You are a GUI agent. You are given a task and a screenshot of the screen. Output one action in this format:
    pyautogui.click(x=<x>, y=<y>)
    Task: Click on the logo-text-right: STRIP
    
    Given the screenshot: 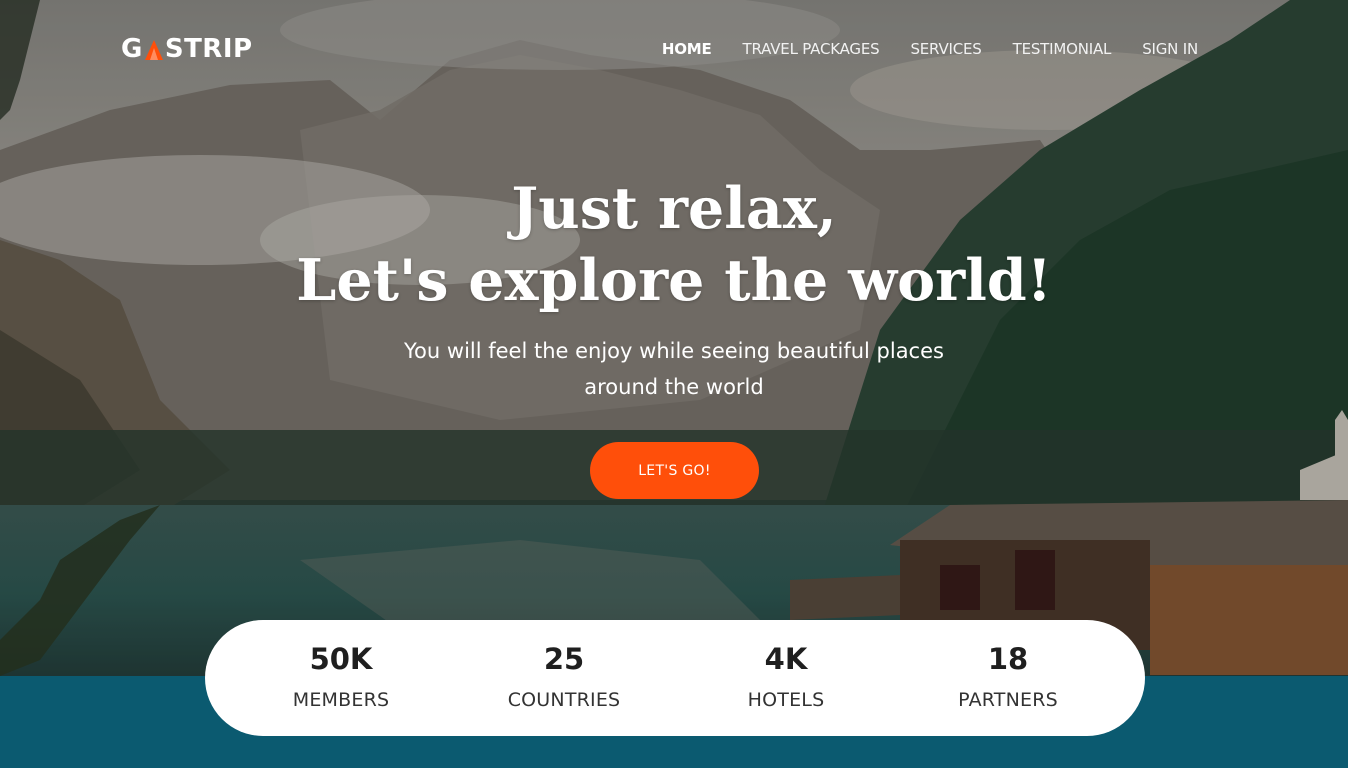 What is the action you would take?
    pyautogui.click(x=208, y=49)
    